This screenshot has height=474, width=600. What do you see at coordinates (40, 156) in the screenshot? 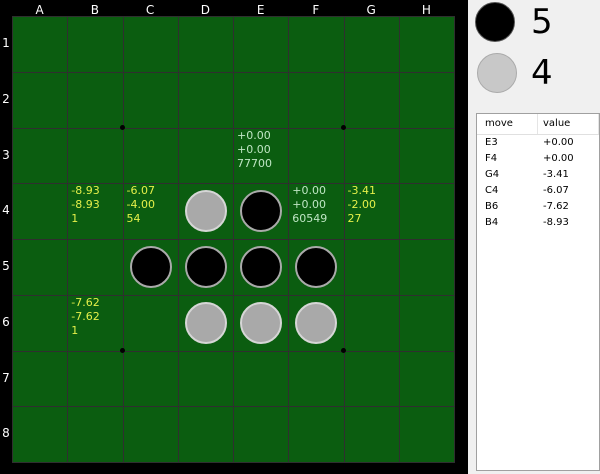
I see `board-cell-a3` at bounding box center [40, 156].